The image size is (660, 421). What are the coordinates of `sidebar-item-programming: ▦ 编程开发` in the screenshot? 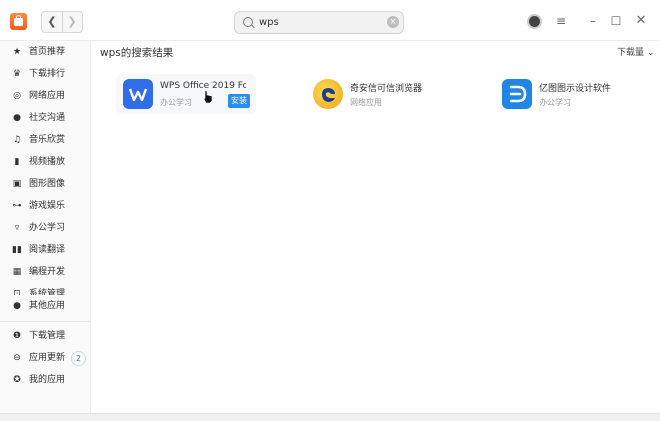 It's located at (45, 272).